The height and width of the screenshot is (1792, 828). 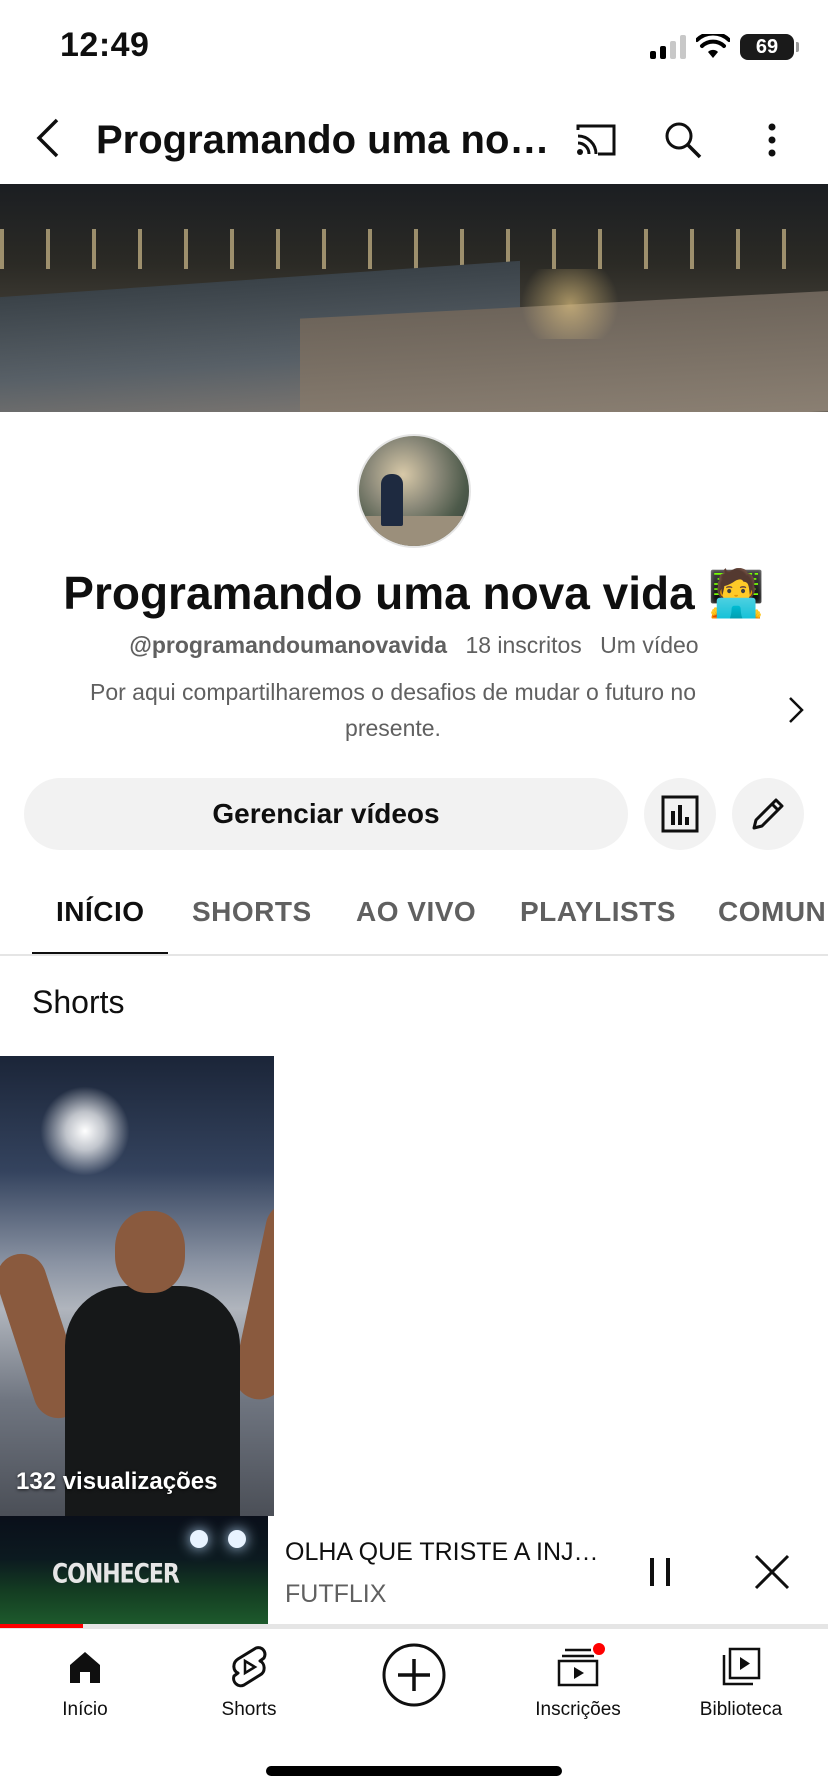 I want to click on chevron-right-icon, so click(x=796, y=710).